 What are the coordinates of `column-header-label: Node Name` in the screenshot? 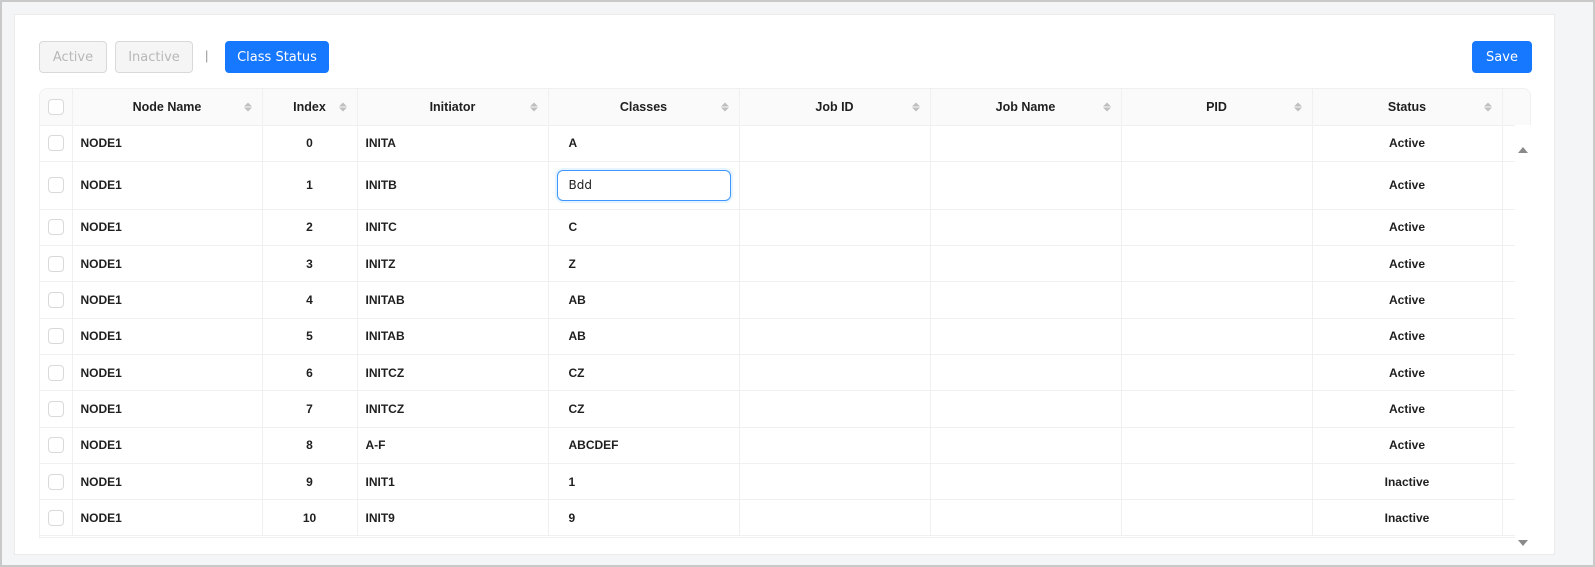 It's located at (167, 106).